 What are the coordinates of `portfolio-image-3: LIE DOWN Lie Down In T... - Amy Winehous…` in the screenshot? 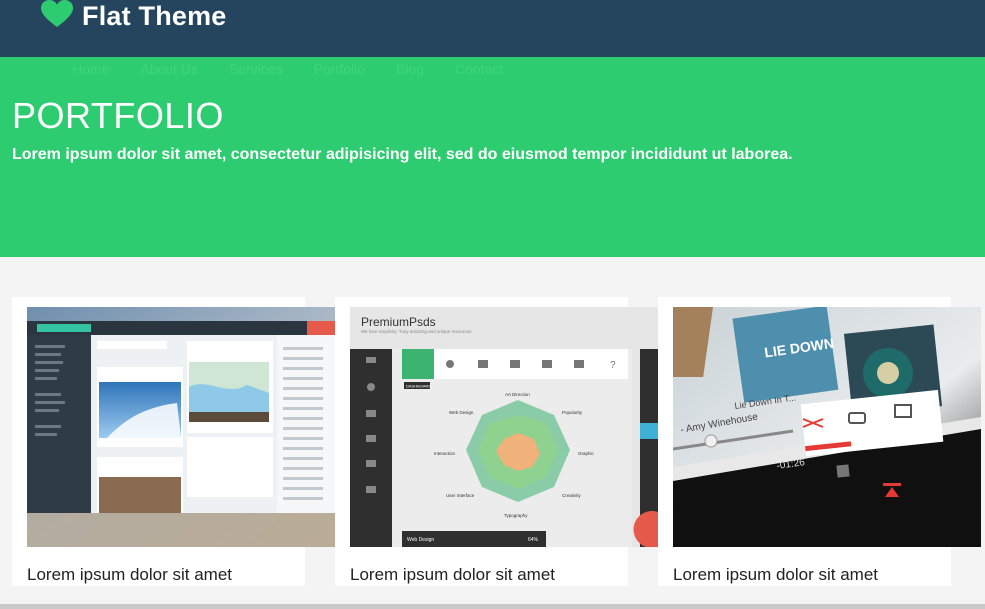 It's located at (827, 427).